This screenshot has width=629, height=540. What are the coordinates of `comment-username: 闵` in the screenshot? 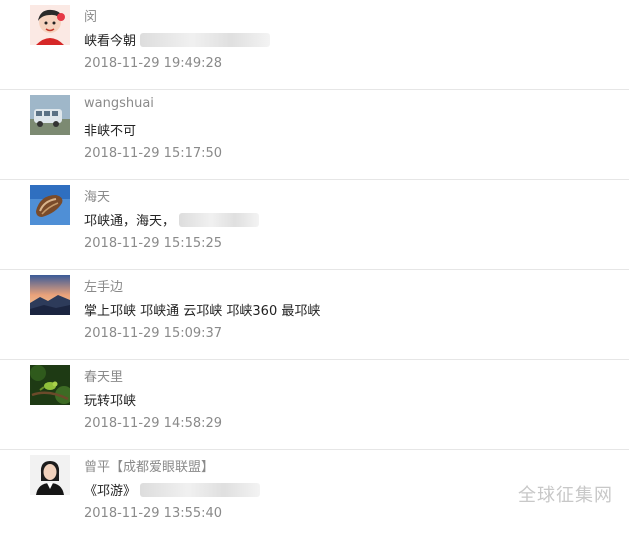 It's located at (90, 15).